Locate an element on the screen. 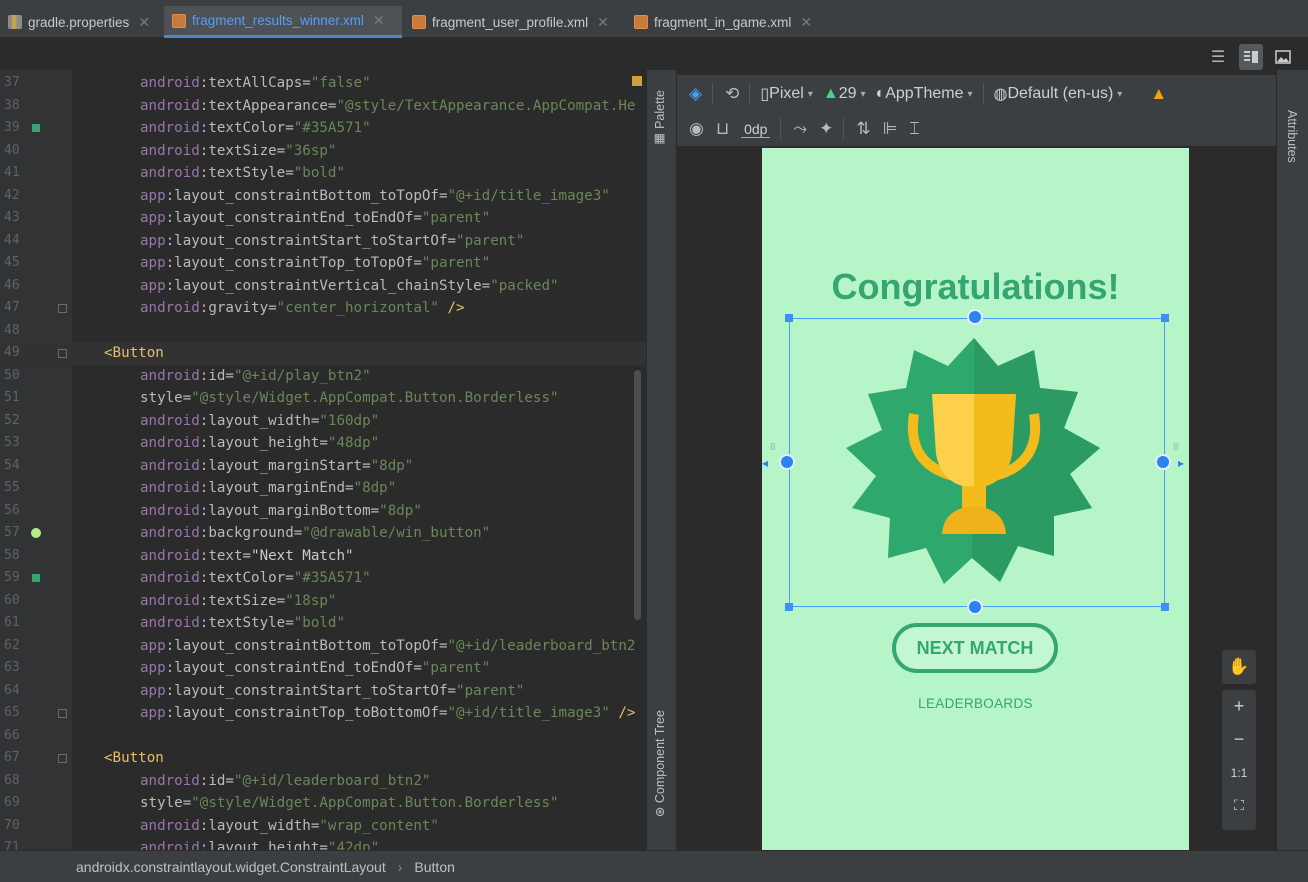  code-line: 55 android:layout_marginEnd="8dp" is located at coordinates (323, 488).